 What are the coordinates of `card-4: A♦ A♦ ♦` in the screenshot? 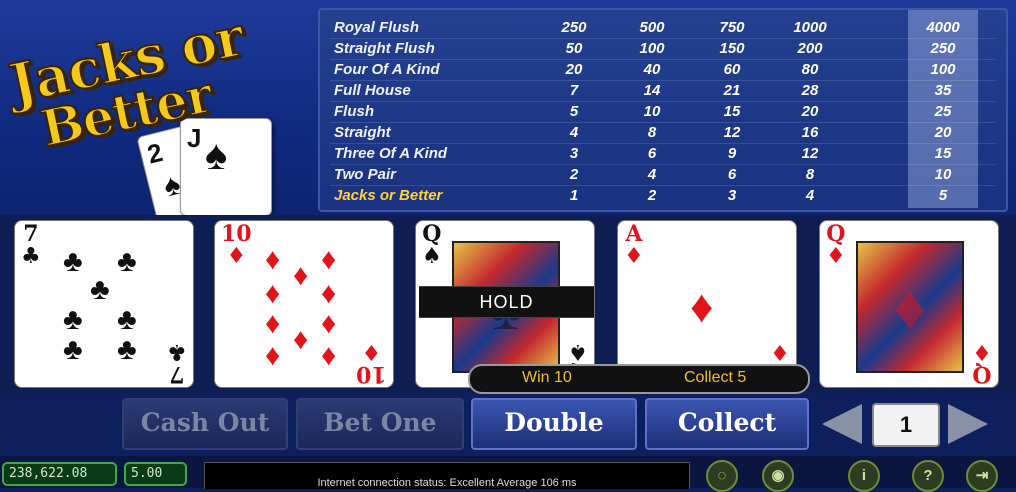 It's located at (707, 304).